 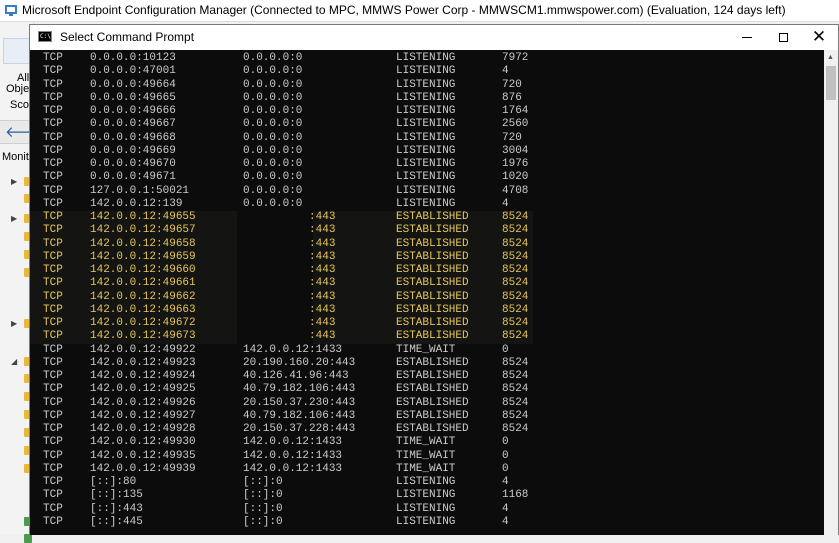 What do you see at coordinates (830, 57) in the screenshot?
I see `scroll-up-icon: ▲` at bounding box center [830, 57].